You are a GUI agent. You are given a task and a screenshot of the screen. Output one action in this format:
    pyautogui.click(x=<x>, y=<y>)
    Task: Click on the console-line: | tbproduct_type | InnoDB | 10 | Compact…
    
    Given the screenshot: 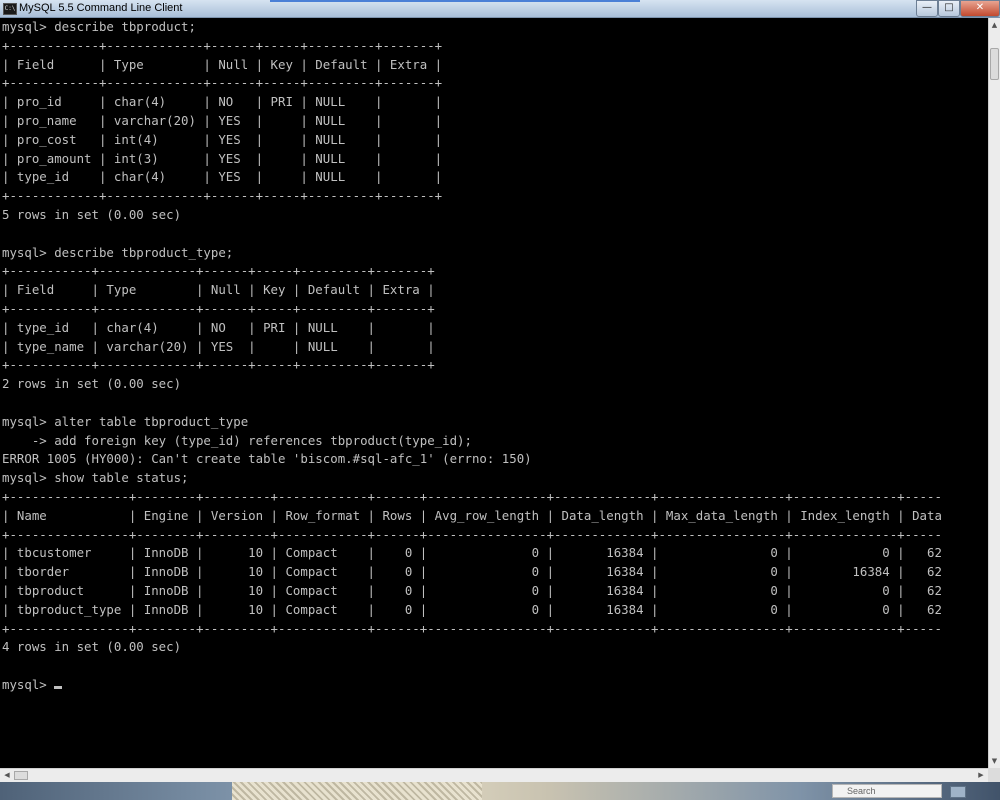 What is the action you would take?
    pyautogui.click(x=472, y=609)
    